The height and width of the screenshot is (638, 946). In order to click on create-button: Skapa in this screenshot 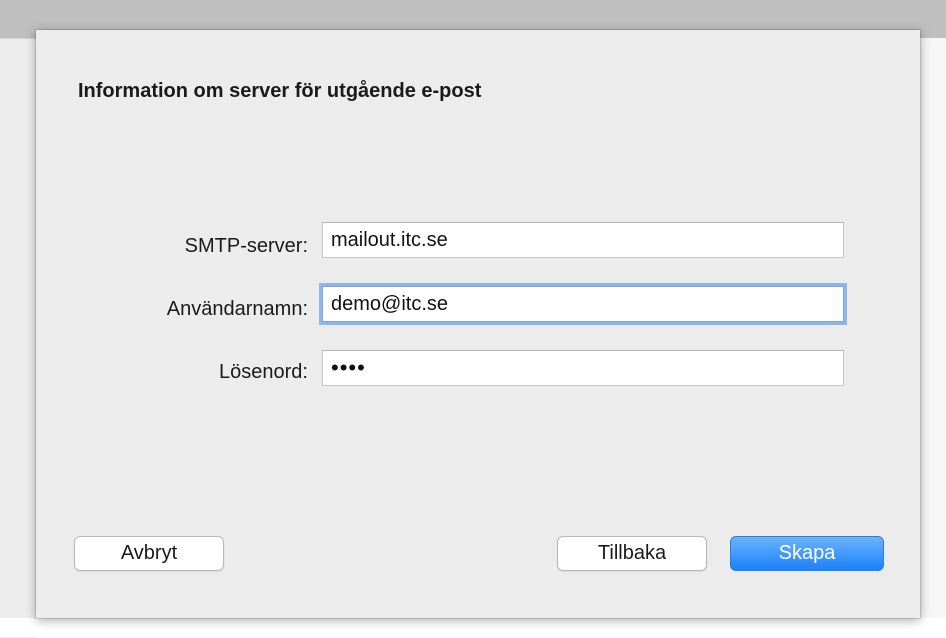, I will do `click(807, 553)`.